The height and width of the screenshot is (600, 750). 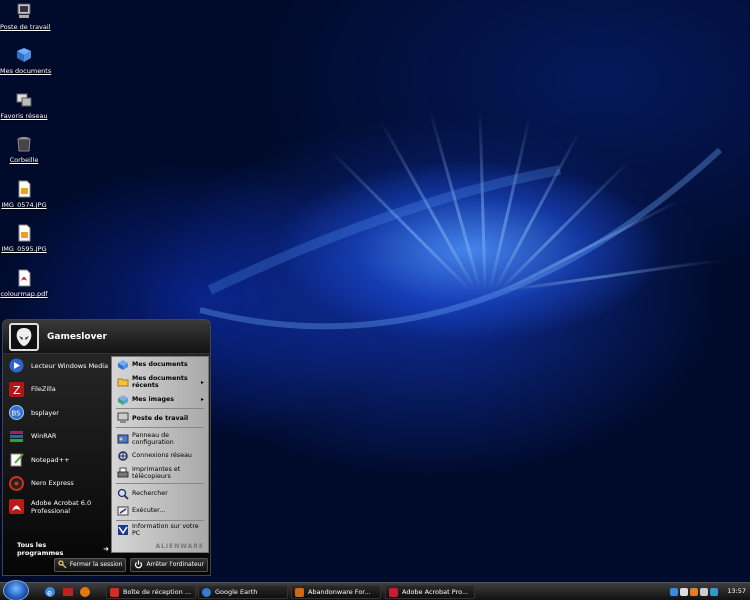 I want to click on filezilla-icon: Z, so click(x=16, y=389).